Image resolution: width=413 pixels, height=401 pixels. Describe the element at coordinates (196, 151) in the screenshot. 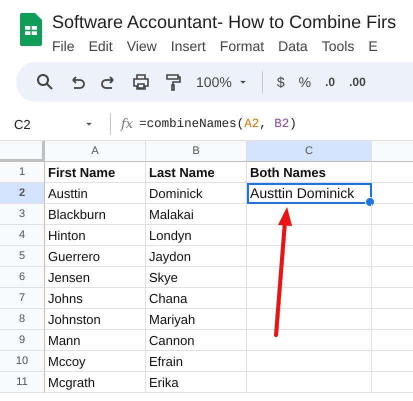

I see `column-header: B` at that location.